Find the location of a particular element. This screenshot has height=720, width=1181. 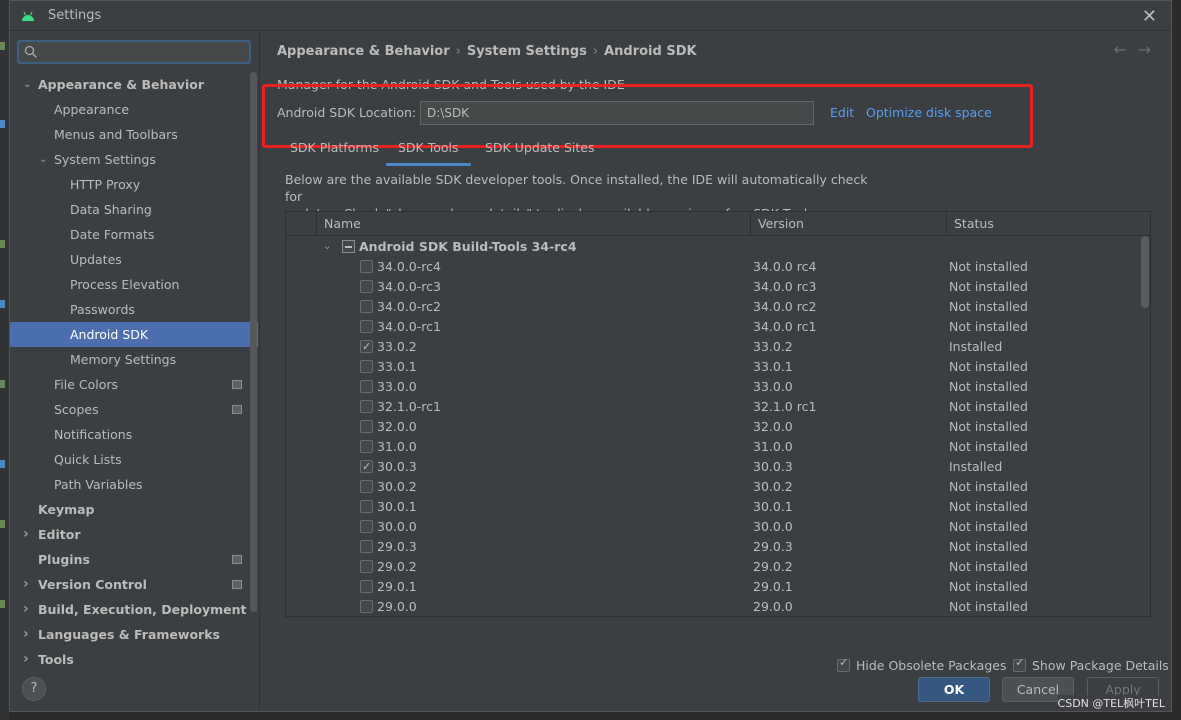

table-row: 30.0.1 30.0.1 Not installed is located at coordinates (712, 507).